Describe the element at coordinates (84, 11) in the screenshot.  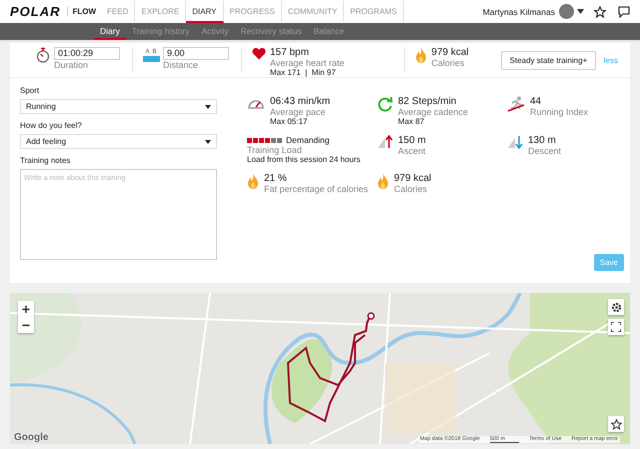
I see `product-name: FLOW` at that location.